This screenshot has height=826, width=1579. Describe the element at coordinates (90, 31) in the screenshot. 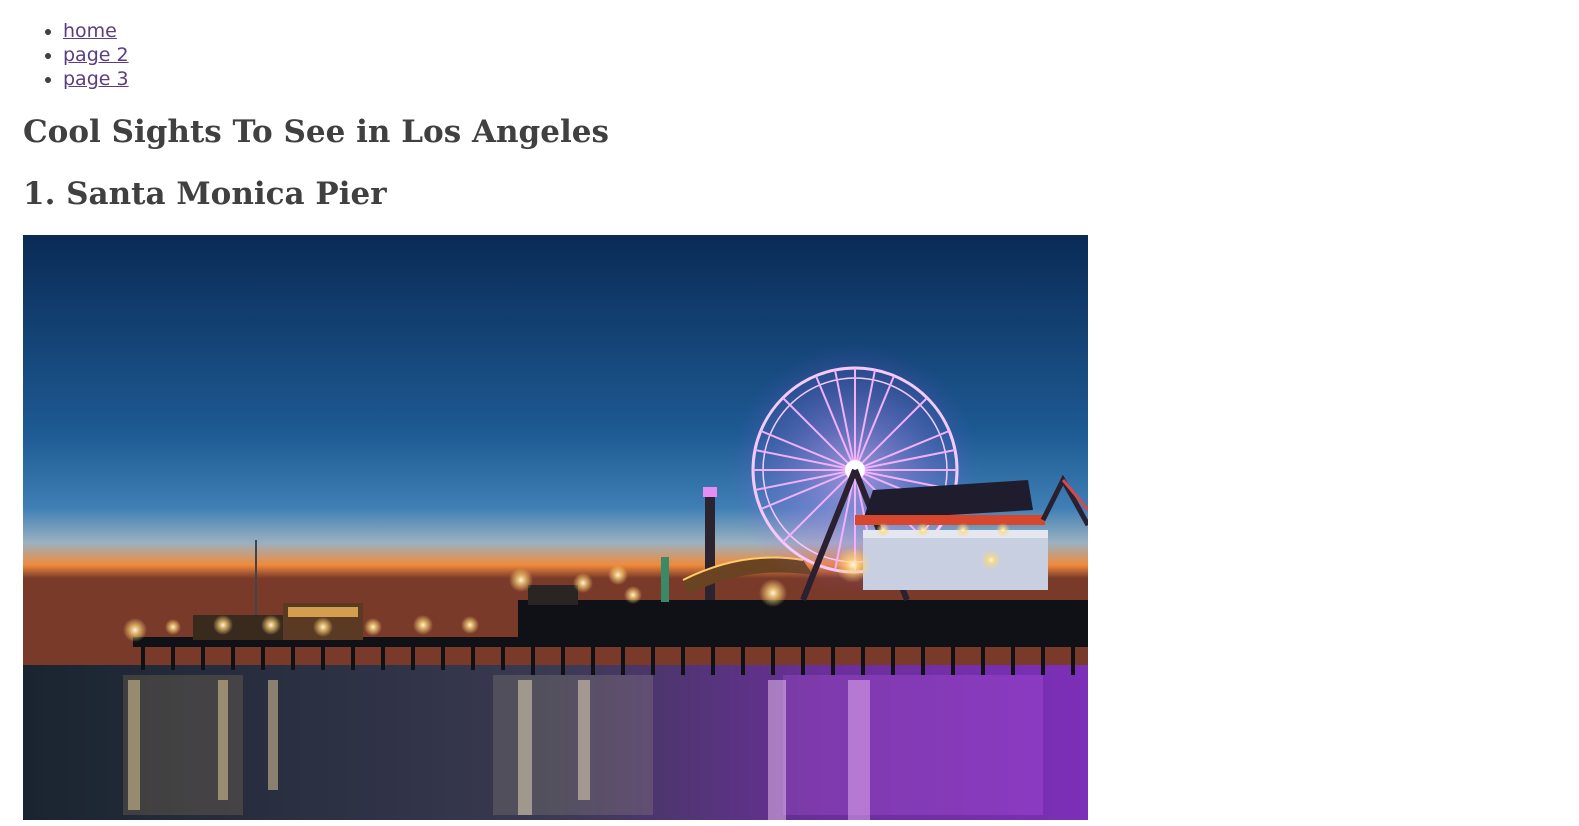

I see `nav-link-home: home` at that location.